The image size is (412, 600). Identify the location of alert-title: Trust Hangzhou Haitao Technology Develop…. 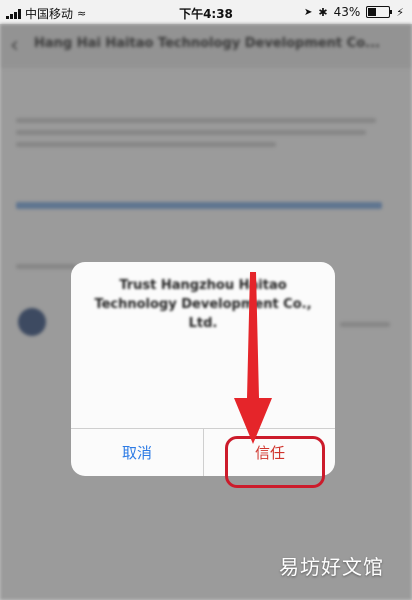
(203, 304).